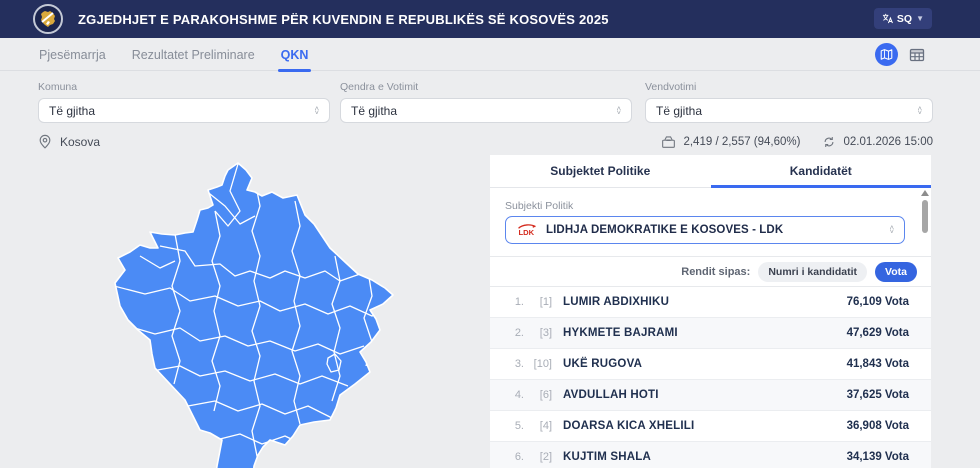 The width and height of the screenshot is (980, 468). Describe the element at coordinates (607, 457) in the screenshot. I see `candidate-name: KUJTIM SHALA` at that location.